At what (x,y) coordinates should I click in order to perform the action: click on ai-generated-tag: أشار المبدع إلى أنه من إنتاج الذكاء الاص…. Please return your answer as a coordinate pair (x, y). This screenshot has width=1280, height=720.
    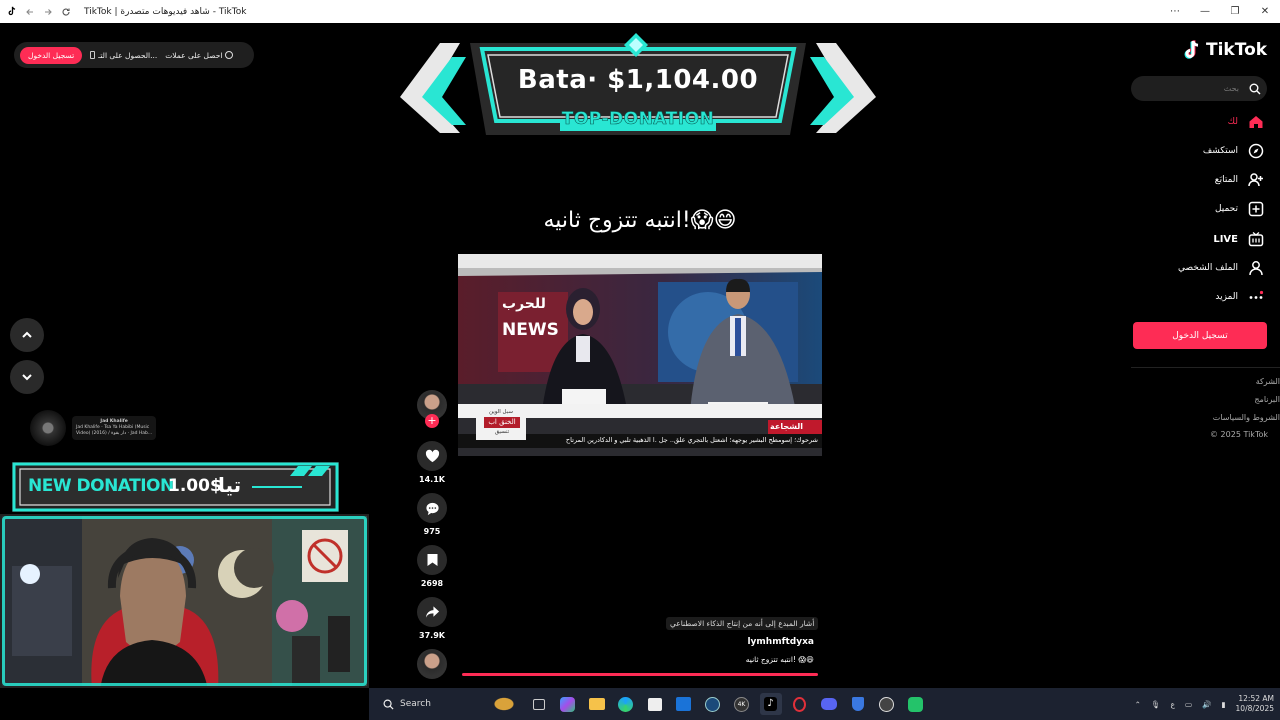
    Looking at the image, I should click on (742, 623).